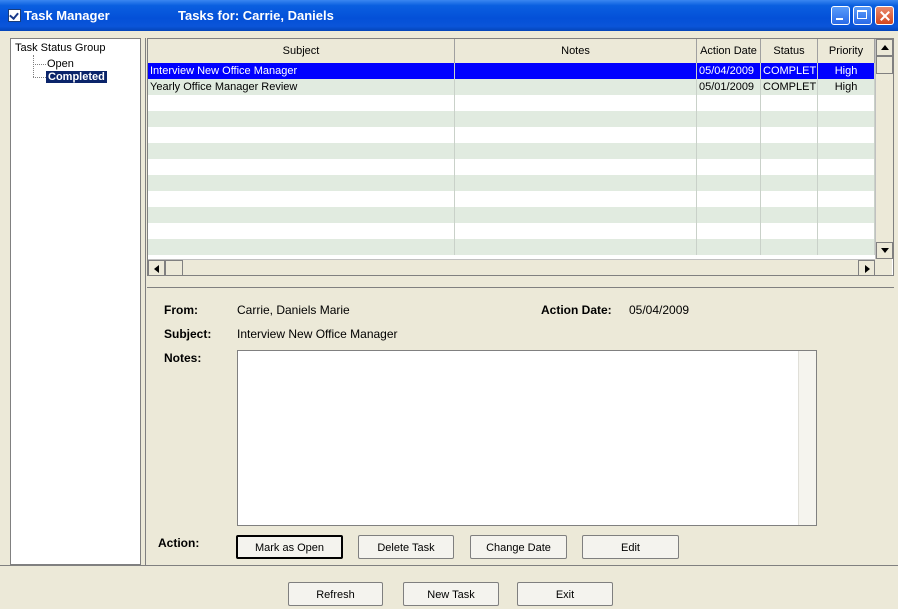 This screenshot has height=609, width=898. I want to click on scroll-left-button, so click(156, 267).